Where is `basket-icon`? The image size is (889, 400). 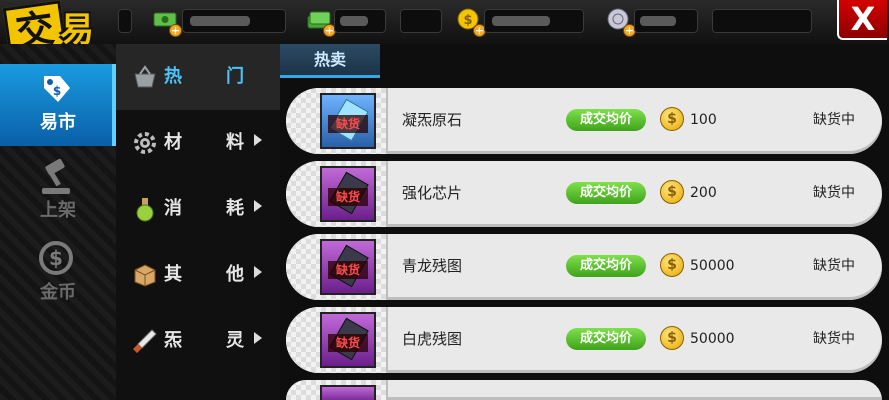
basket-icon is located at coordinates (145, 77).